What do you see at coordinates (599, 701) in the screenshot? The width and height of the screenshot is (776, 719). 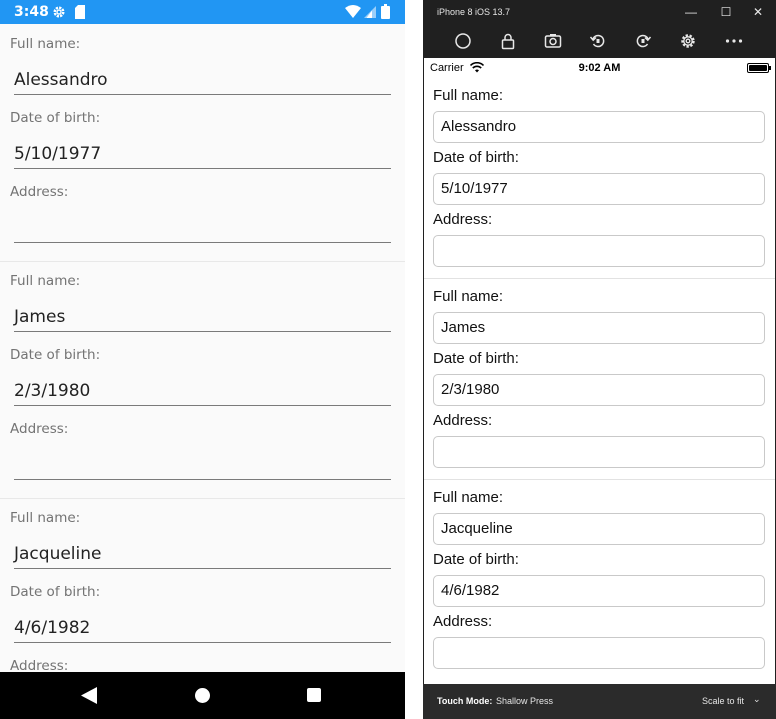 I see `simulator-bottom-bar: Touch Mode: Shallow Press Scale to fit ⌄` at bounding box center [599, 701].